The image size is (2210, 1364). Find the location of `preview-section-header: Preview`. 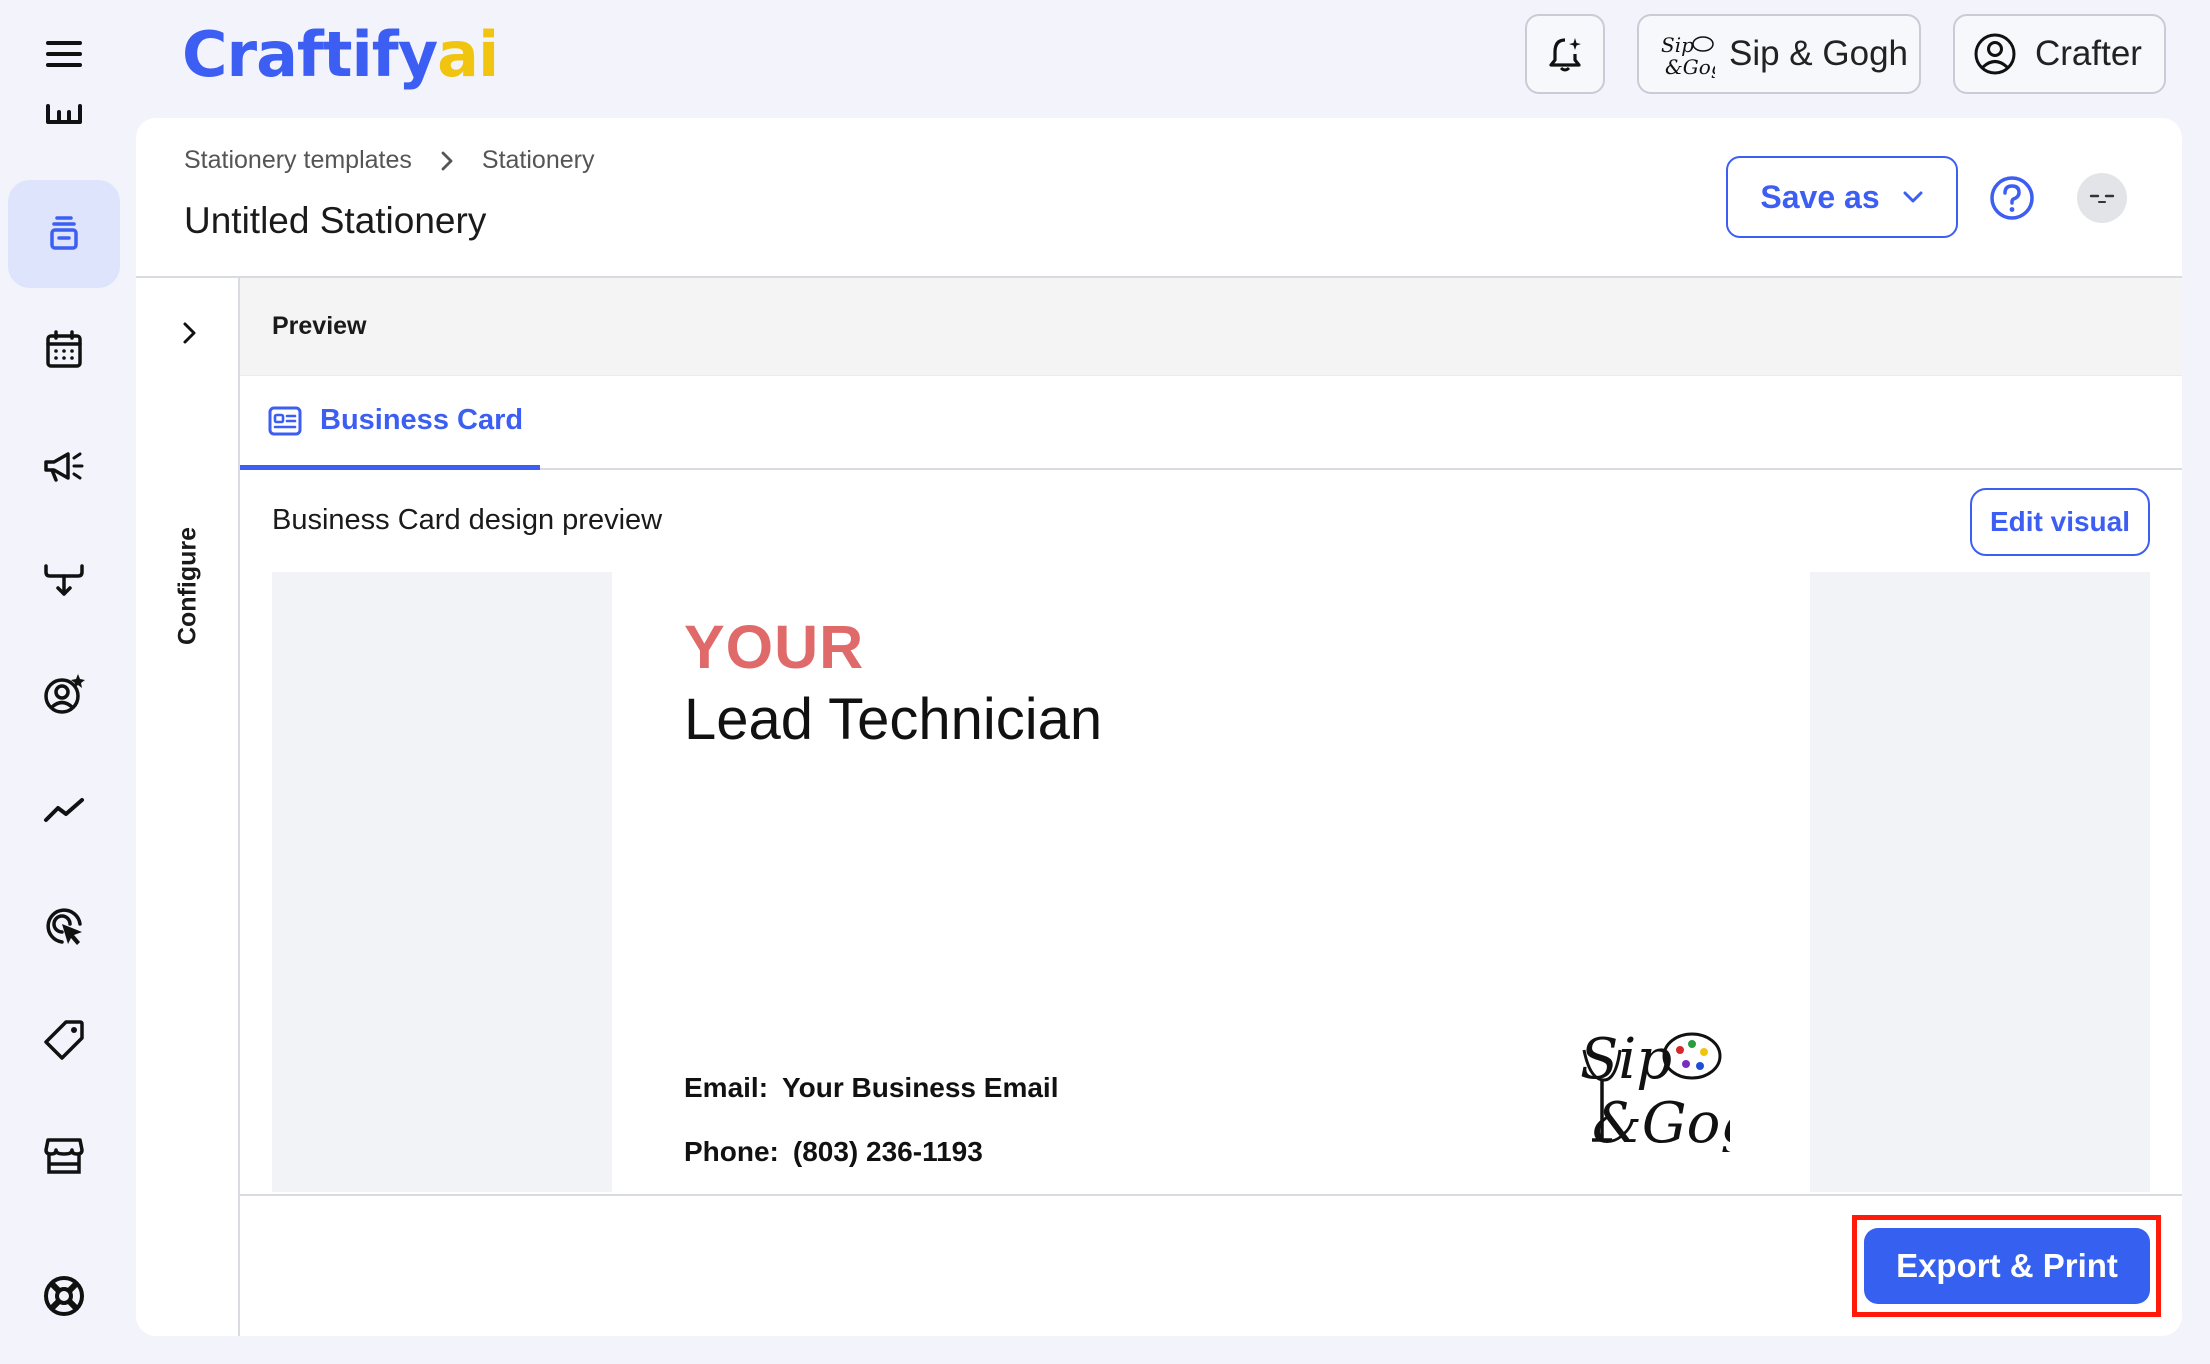

preview-section-header: Preview is located at coordinates (1211, 327).